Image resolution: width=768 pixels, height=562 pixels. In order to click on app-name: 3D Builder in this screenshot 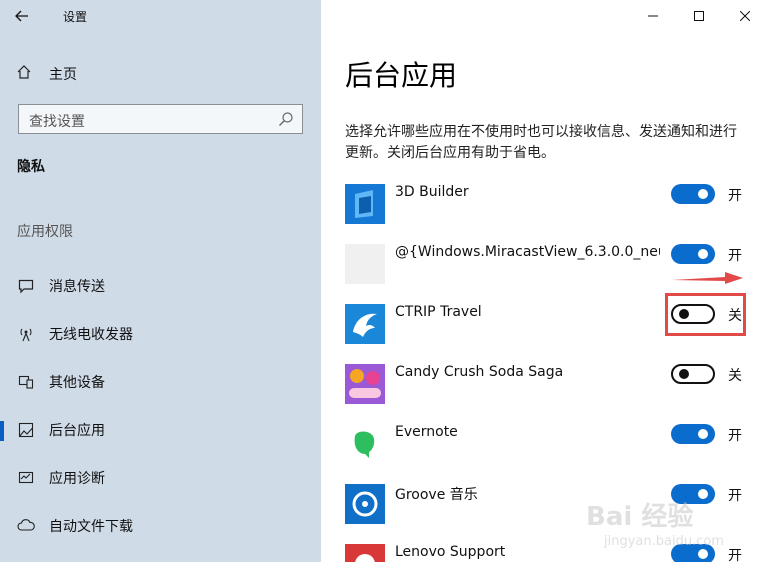, I will do `click(432, 192)`.